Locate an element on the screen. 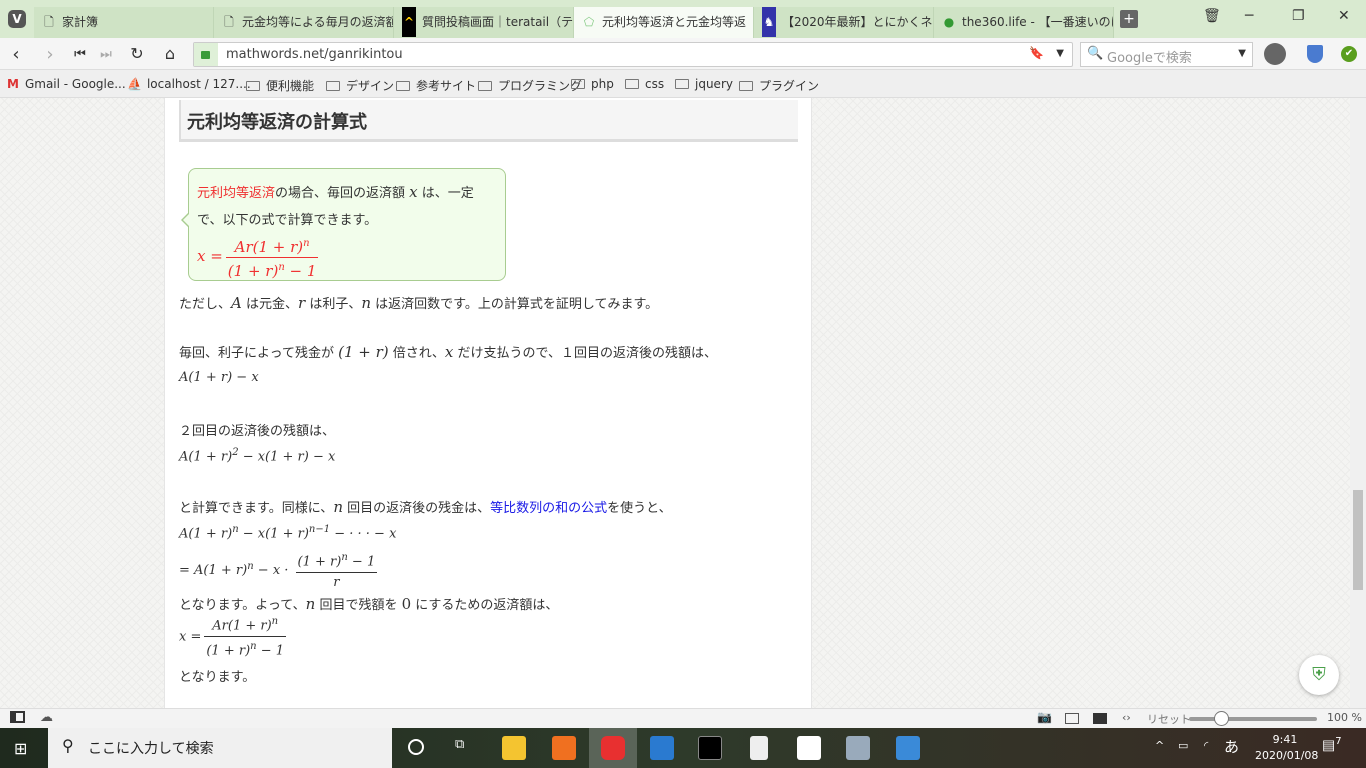 The width and height of the screenshot is (1366, 768). scrollbar-thumb is located at coordinates (1358, 540).